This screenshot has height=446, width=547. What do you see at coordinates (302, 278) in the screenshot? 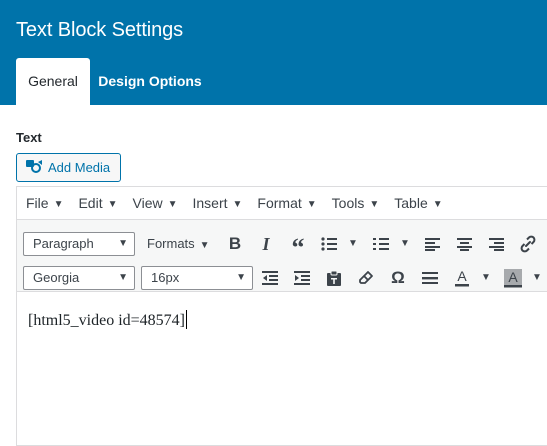
I see `indent-icon` at bounding box center [302, 278].